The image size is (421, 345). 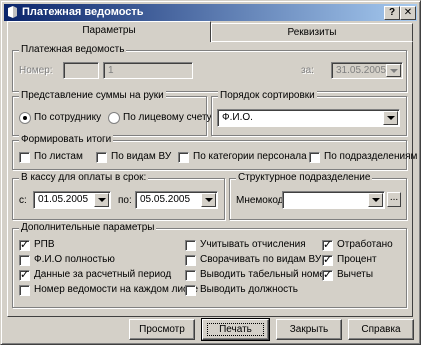 I want to click on sort-order-value: Ф.И.О., so click(x=237, y=117).